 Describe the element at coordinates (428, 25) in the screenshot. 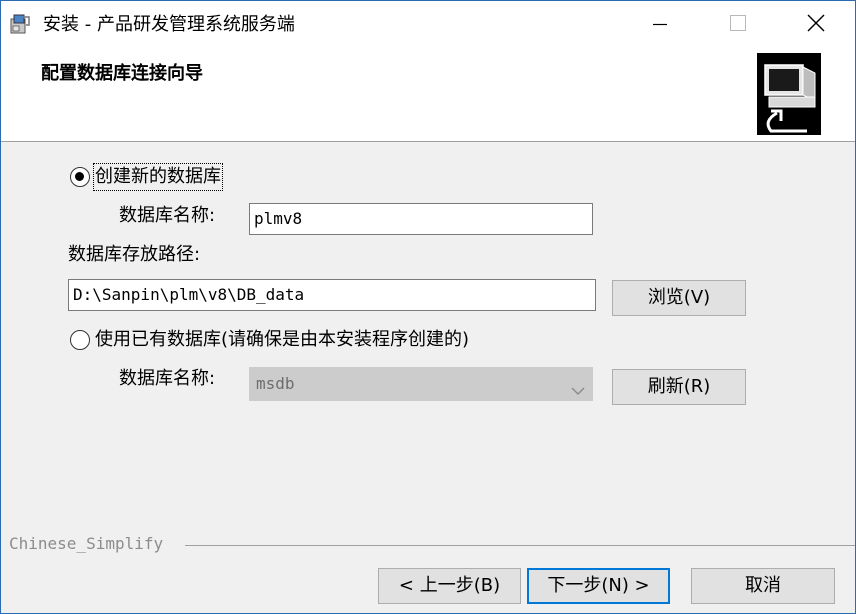

I see `title-bar: 安装 - 产品研发管理系统服务端` at that location.